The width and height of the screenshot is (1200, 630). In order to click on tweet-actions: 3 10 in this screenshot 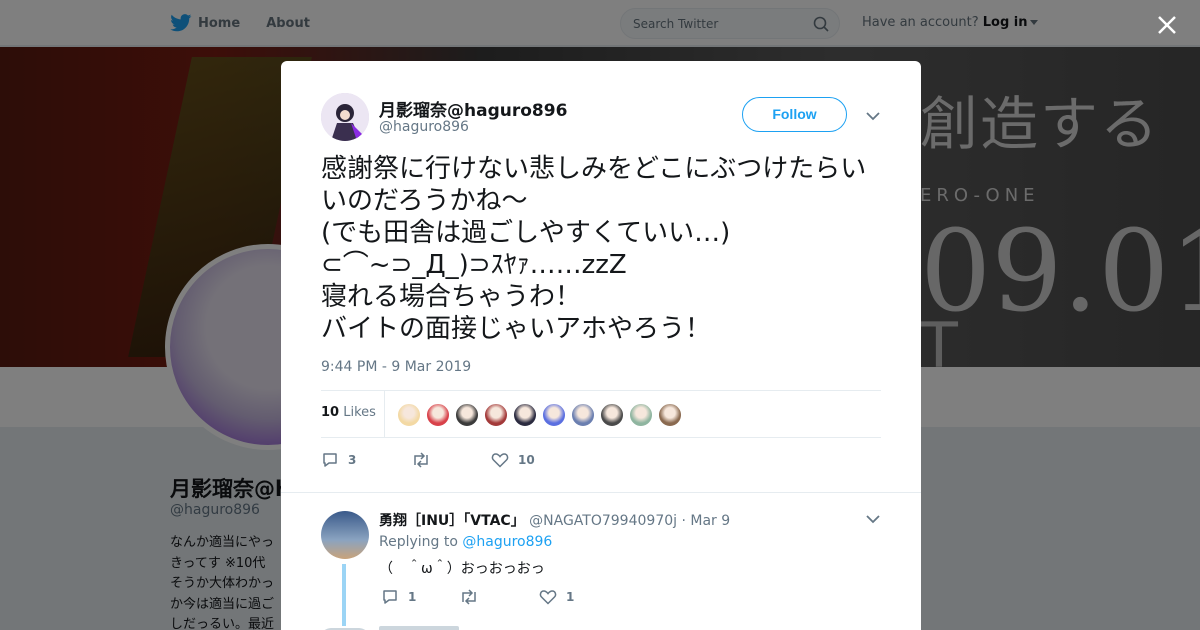, I will do `click(428, 460)`.